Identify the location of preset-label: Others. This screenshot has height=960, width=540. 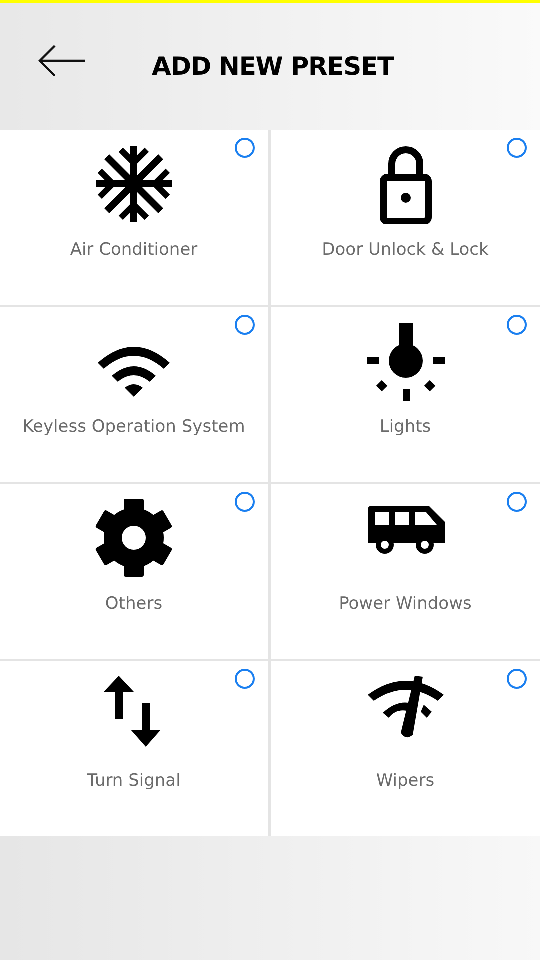
(134, 604).